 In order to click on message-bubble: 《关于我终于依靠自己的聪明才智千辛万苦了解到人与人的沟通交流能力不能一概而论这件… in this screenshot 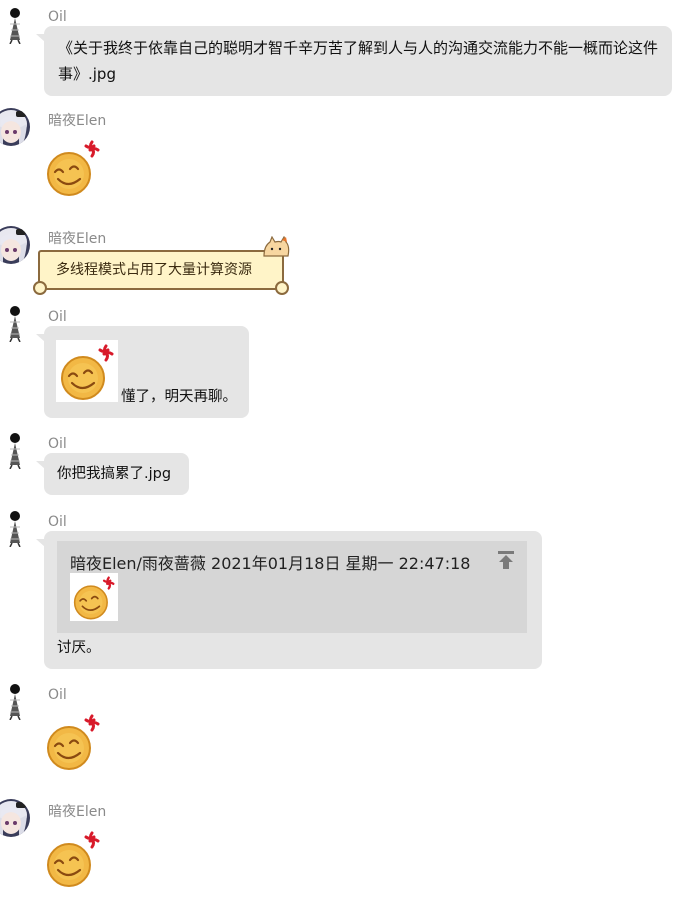, I will do `click(354, 61)`.